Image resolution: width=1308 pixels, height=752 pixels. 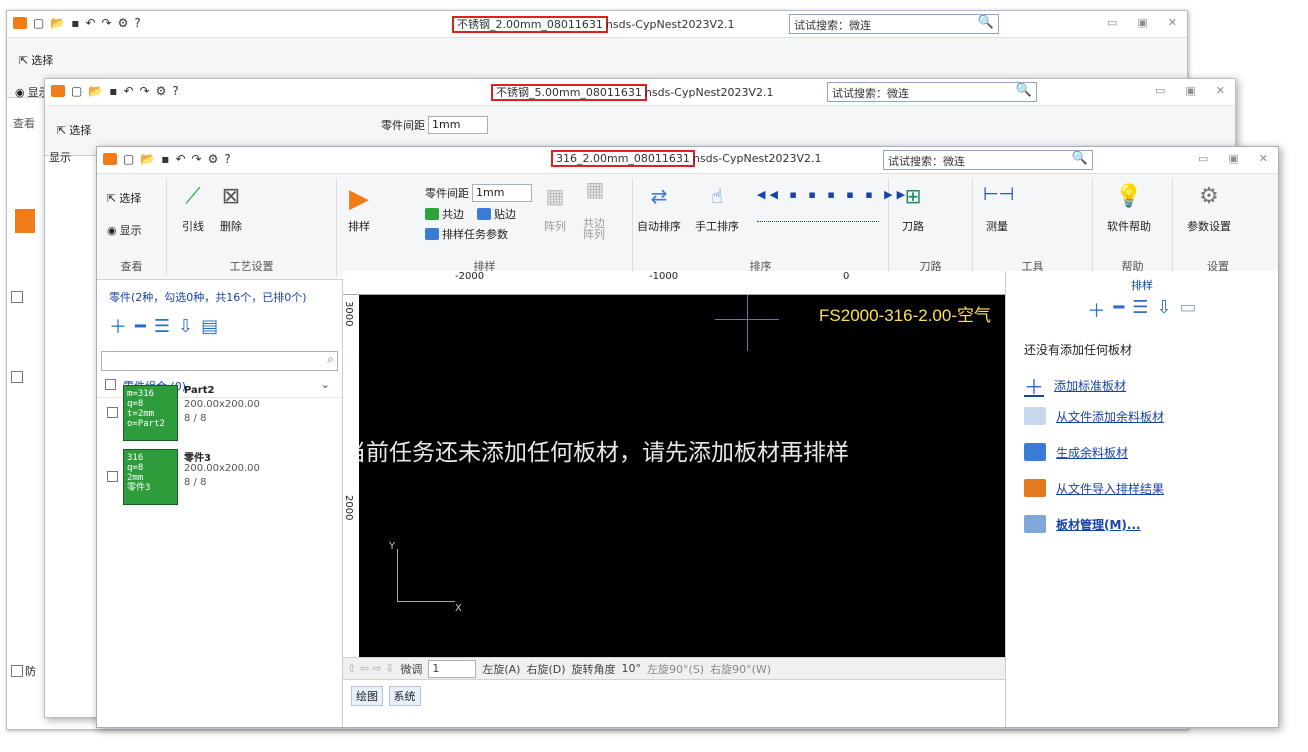 What do you see at coordinates (1129, 209) in the screenshot?
I see `software-help-button: 💡 软件帮助` at bounding box center [1129, 209].